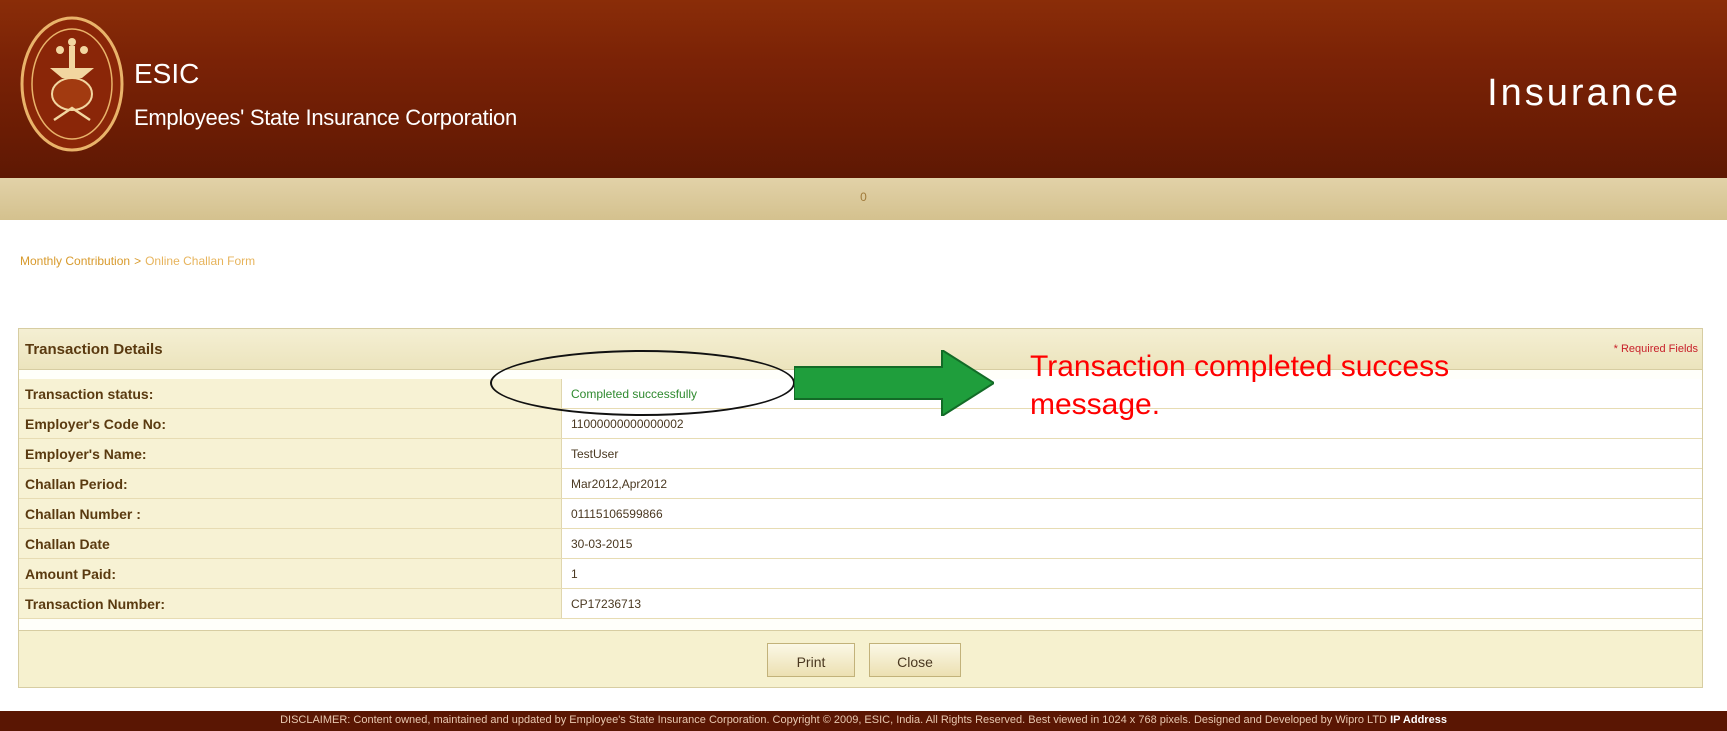 The height and width of the screenshot is (731, 1727). Describe the element at coordinates (72, 84) in the screenshot. I see `esic-emblem-icon` at that location.